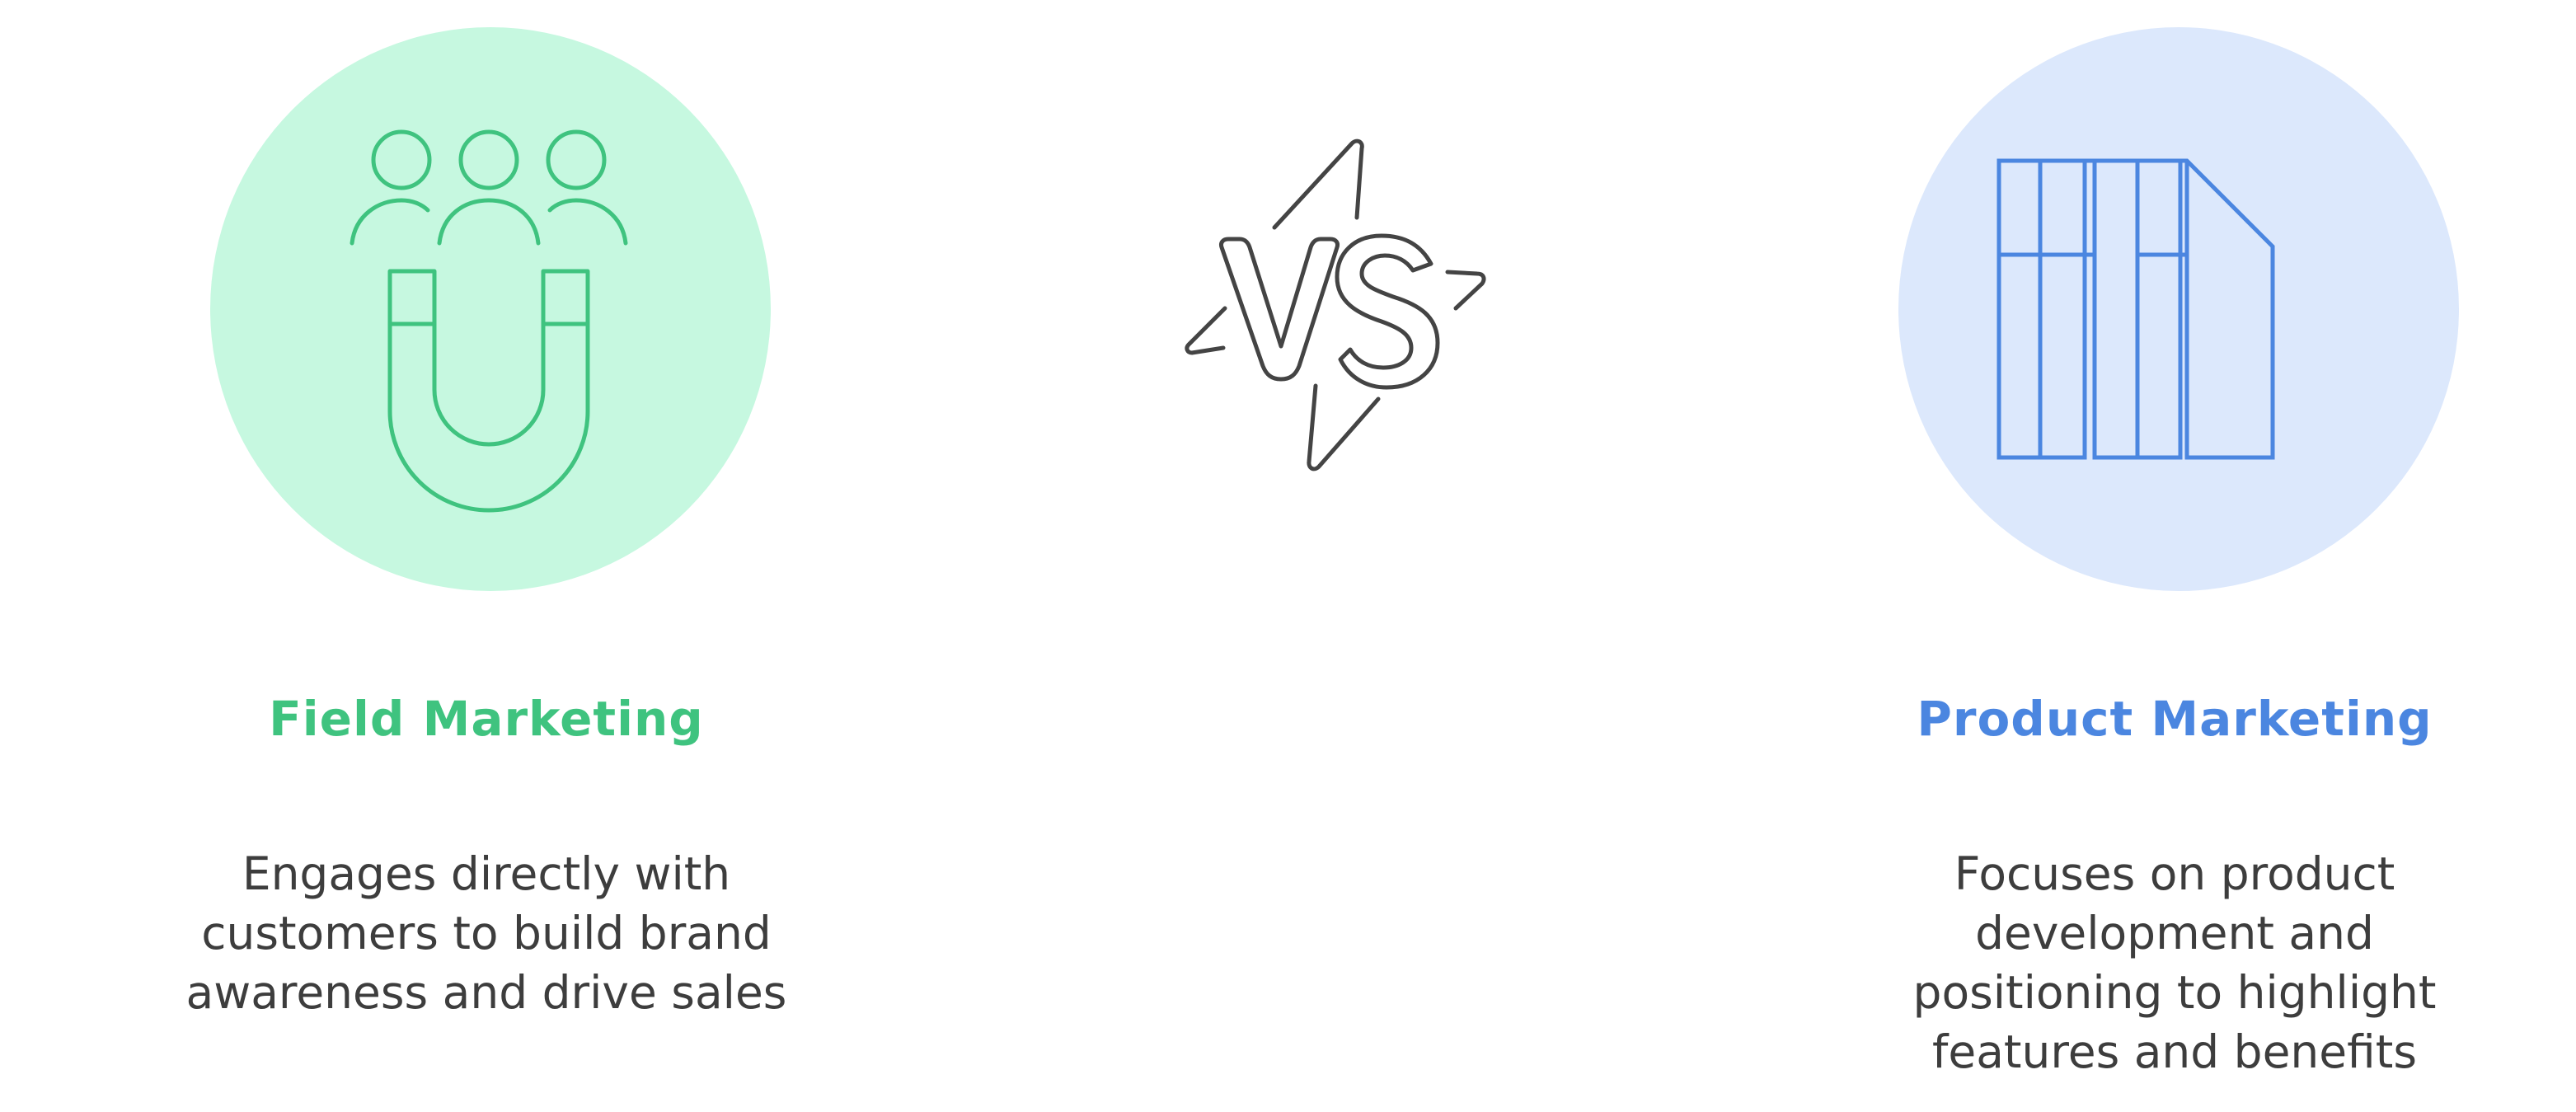 This screenshot has height=1112, width=2576. Describe the element at coordinates (489, 321) in the screenshot. I see `people-magnet-icon` at that location.